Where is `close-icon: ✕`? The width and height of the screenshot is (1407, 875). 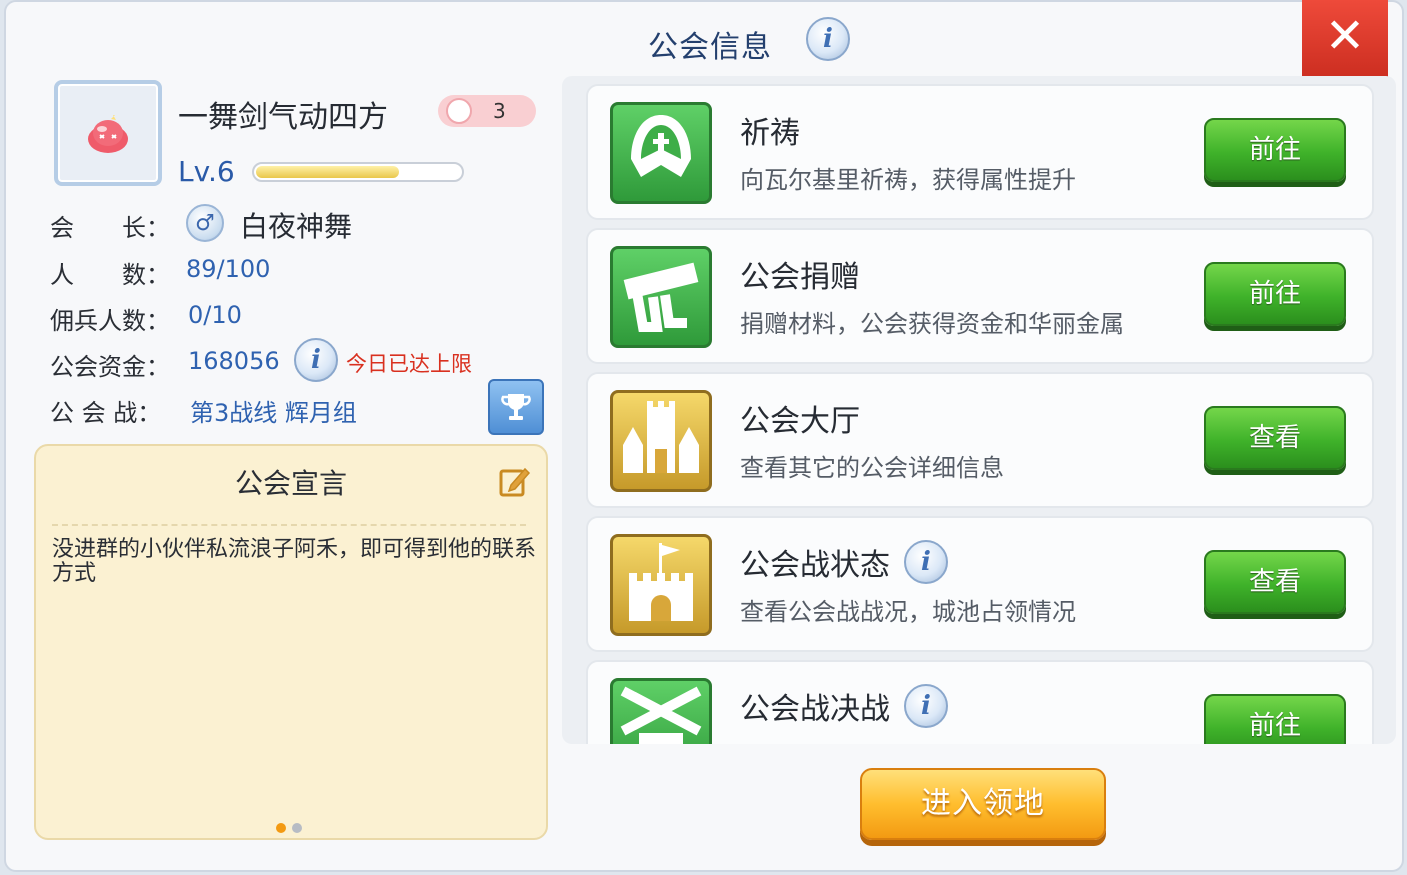
close-icon: ✕ is located at coordinates (1345, 36).